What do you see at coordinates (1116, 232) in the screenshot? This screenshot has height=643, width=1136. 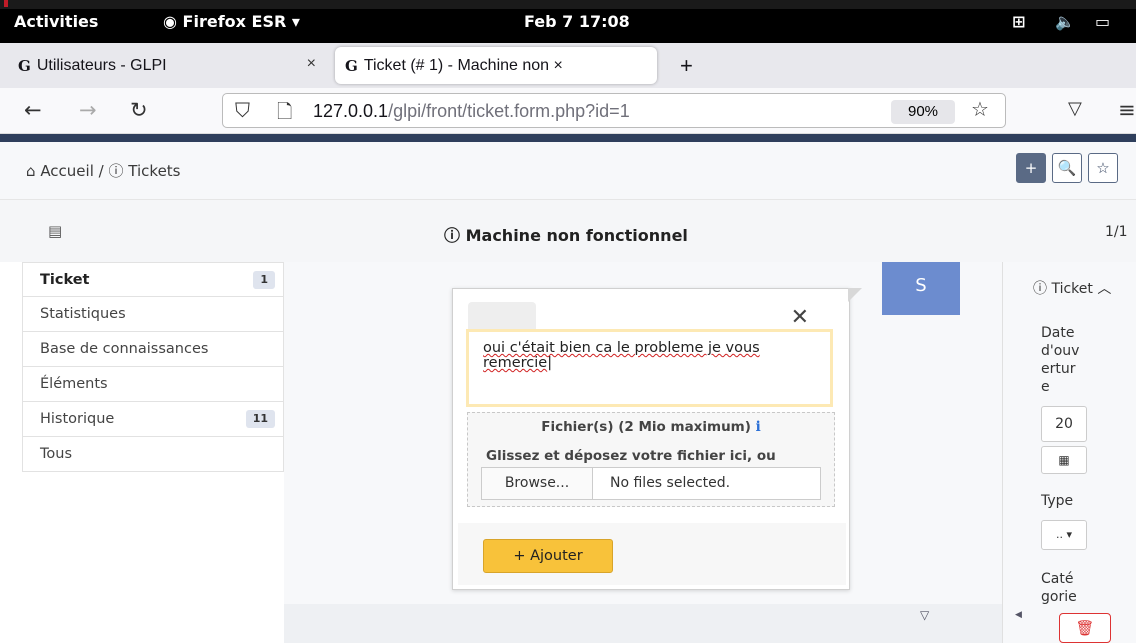 I see `pager: 1/1` at bounding box center [1116, 232].